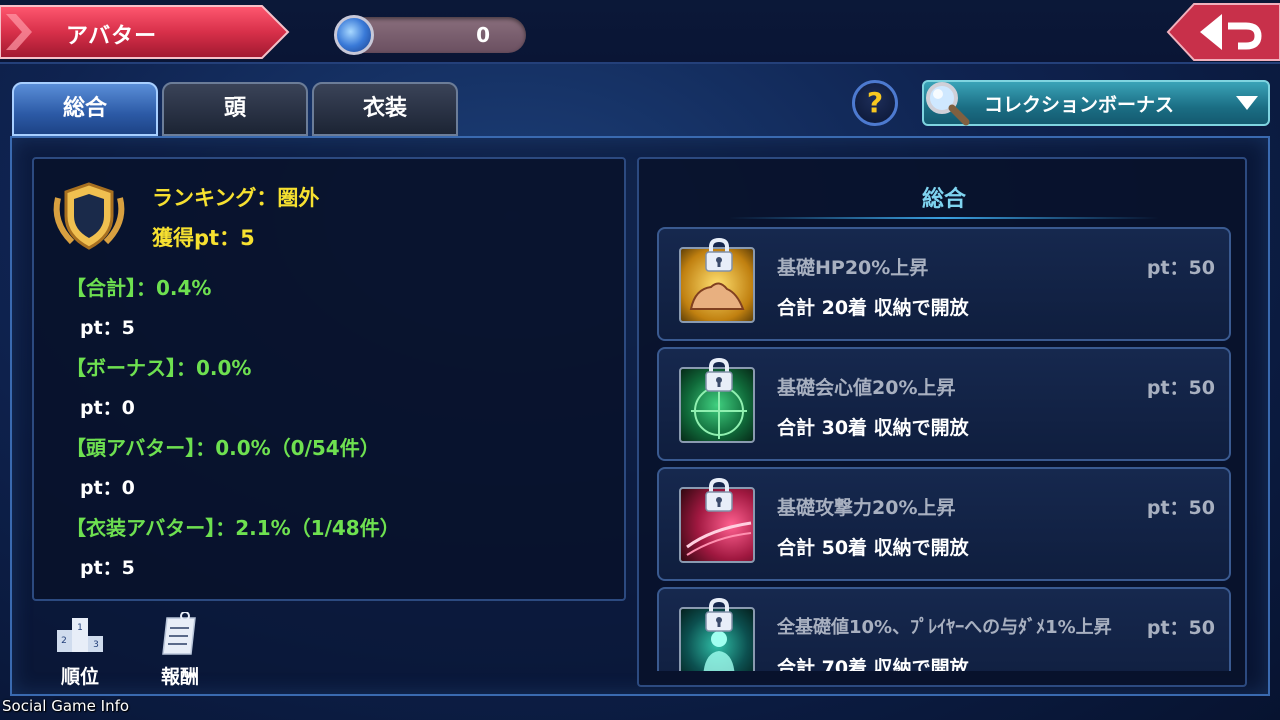  Describe the element at coordinates (943, 199) in the screenshot. I see `bonus-panel-title: 総合` at that location.